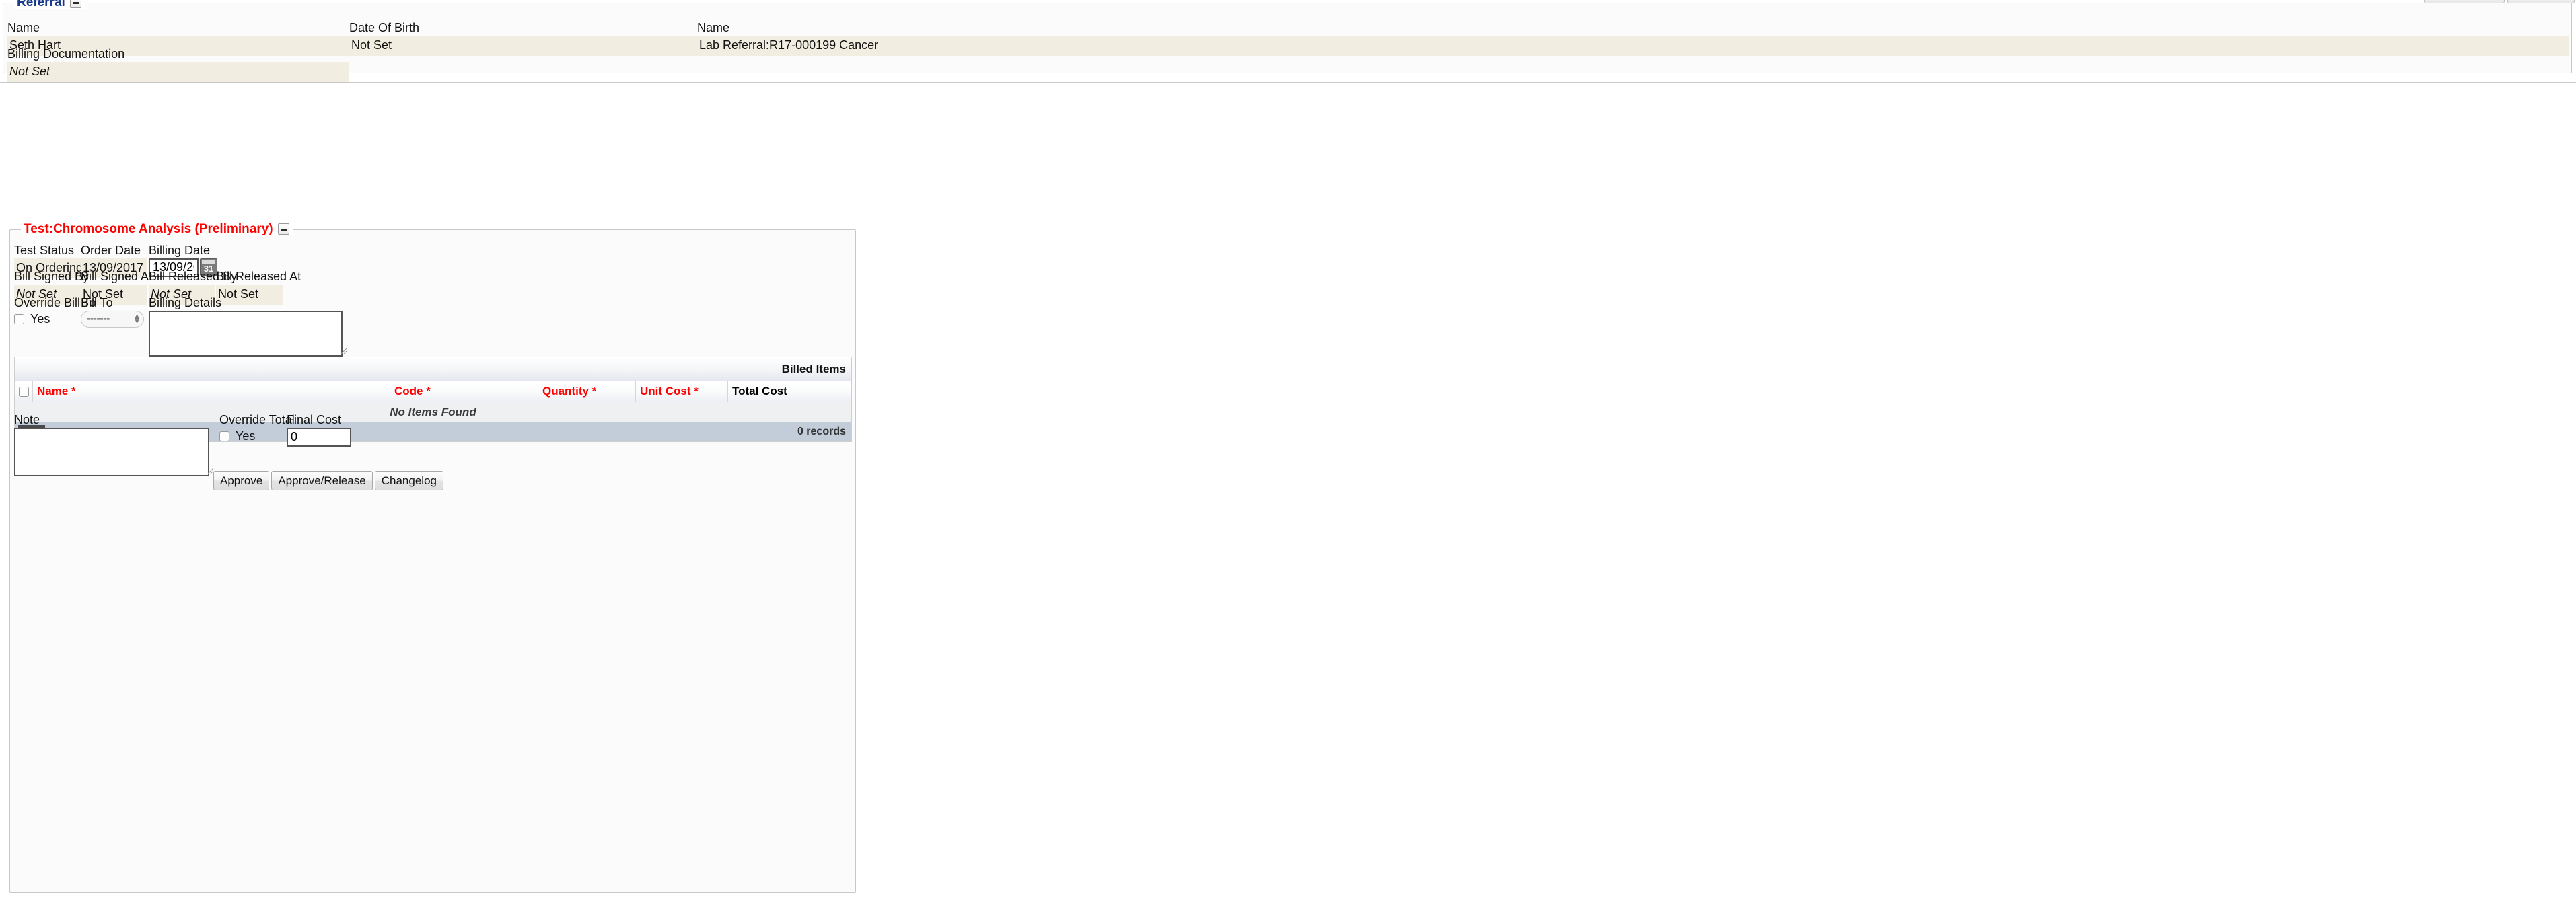 The image size is (2576, 900). What do you see at coordinates (241, 480) in the screenshot?
I see `approve-button: Approve` at bounding box center [241, 480].